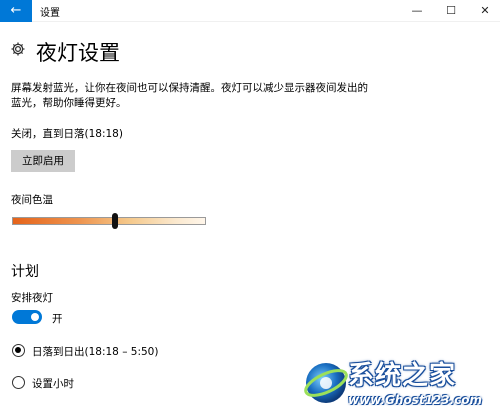 This screenshot has width=500, height=414. What do you see at coordinates (18, 49) in the screenshot?
I see `gear-icon` at bounding box center [18, 49].